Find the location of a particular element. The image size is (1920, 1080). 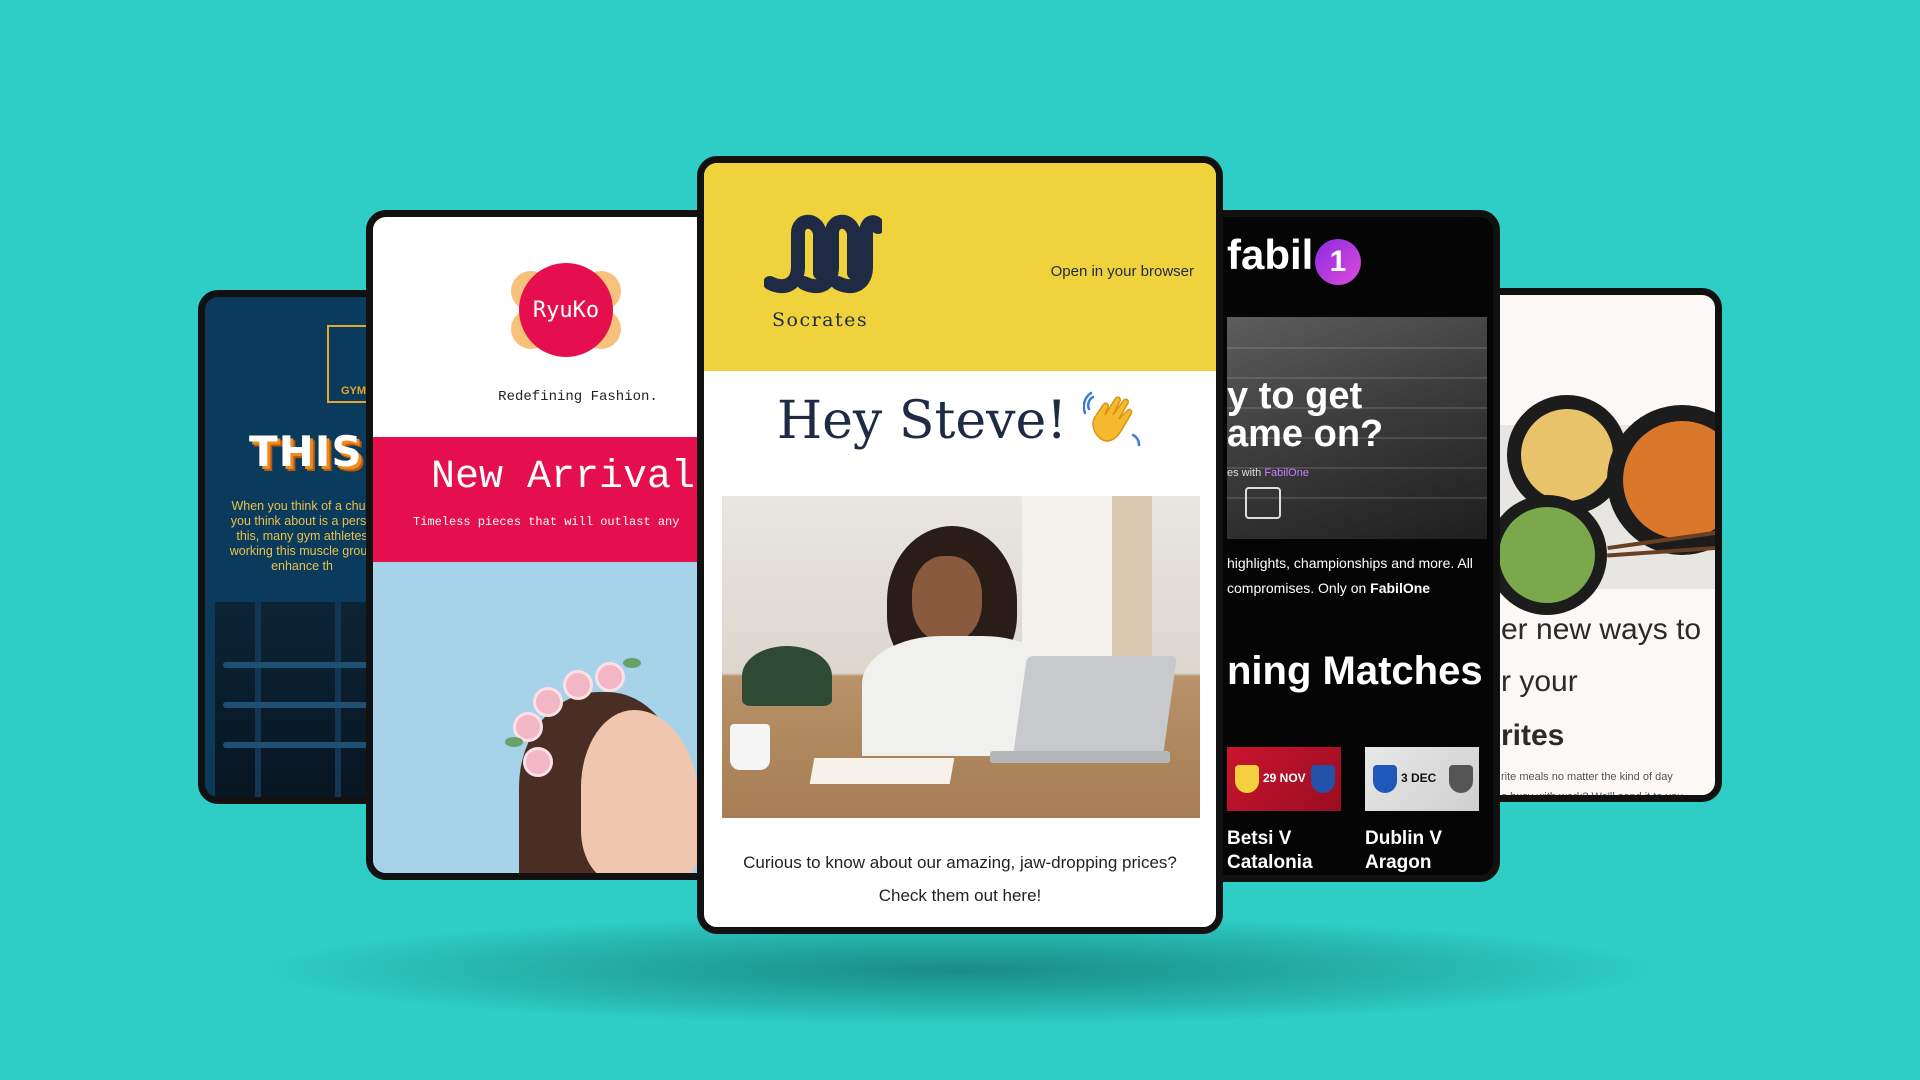

fabil-desc-prefix: compromises. Only on is located at coordinates (1297, 588).